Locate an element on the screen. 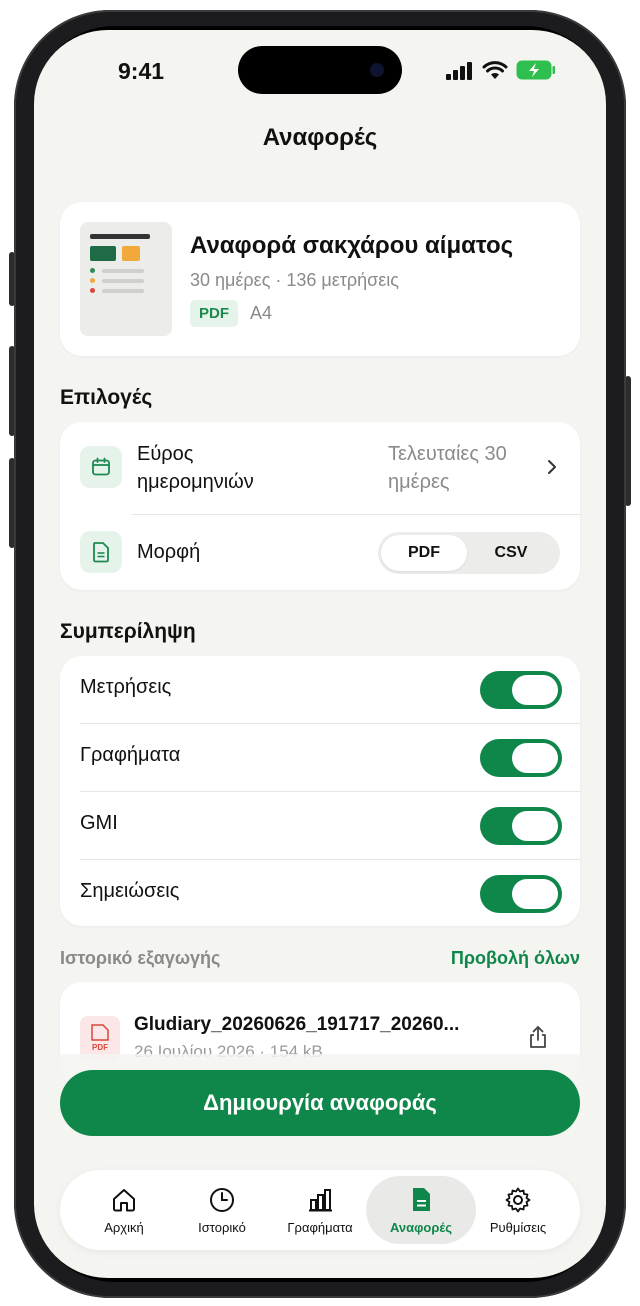  include-label: Μετρήσεις is located at coordinates (126, 687).